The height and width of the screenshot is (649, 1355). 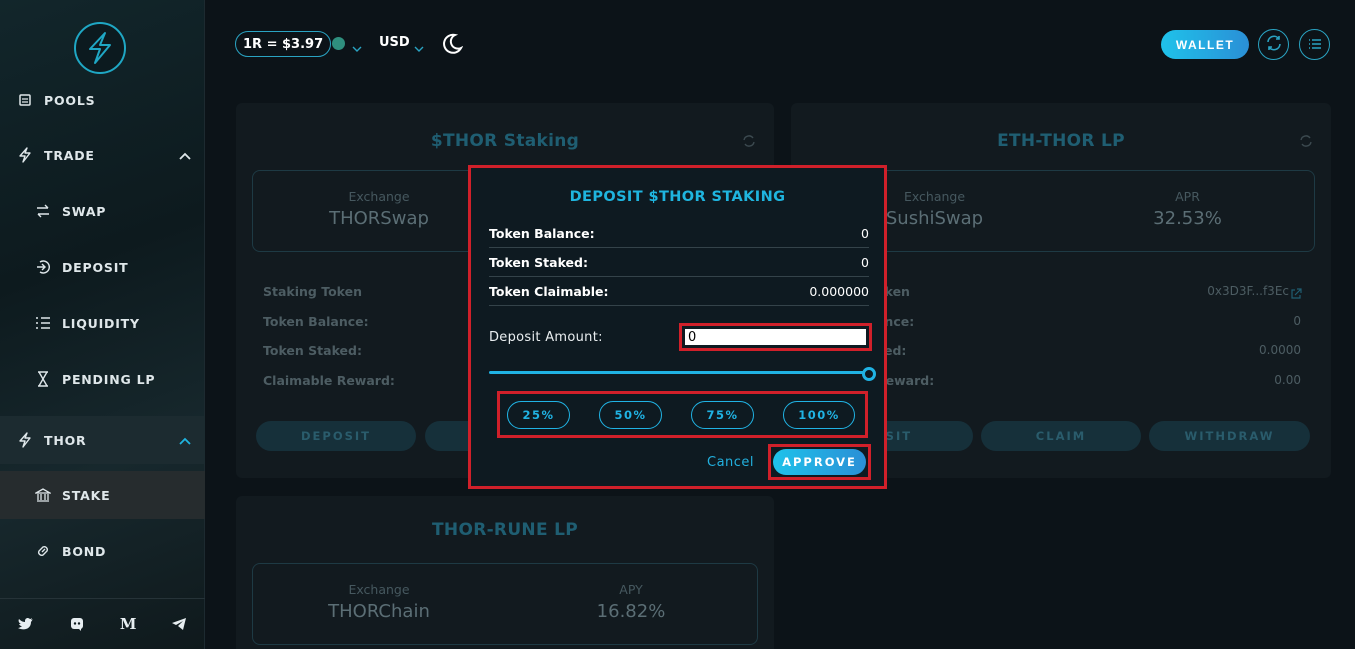 I want to click on sidebar-item-label: LIQUIDITY, so click(x=101, y=323).